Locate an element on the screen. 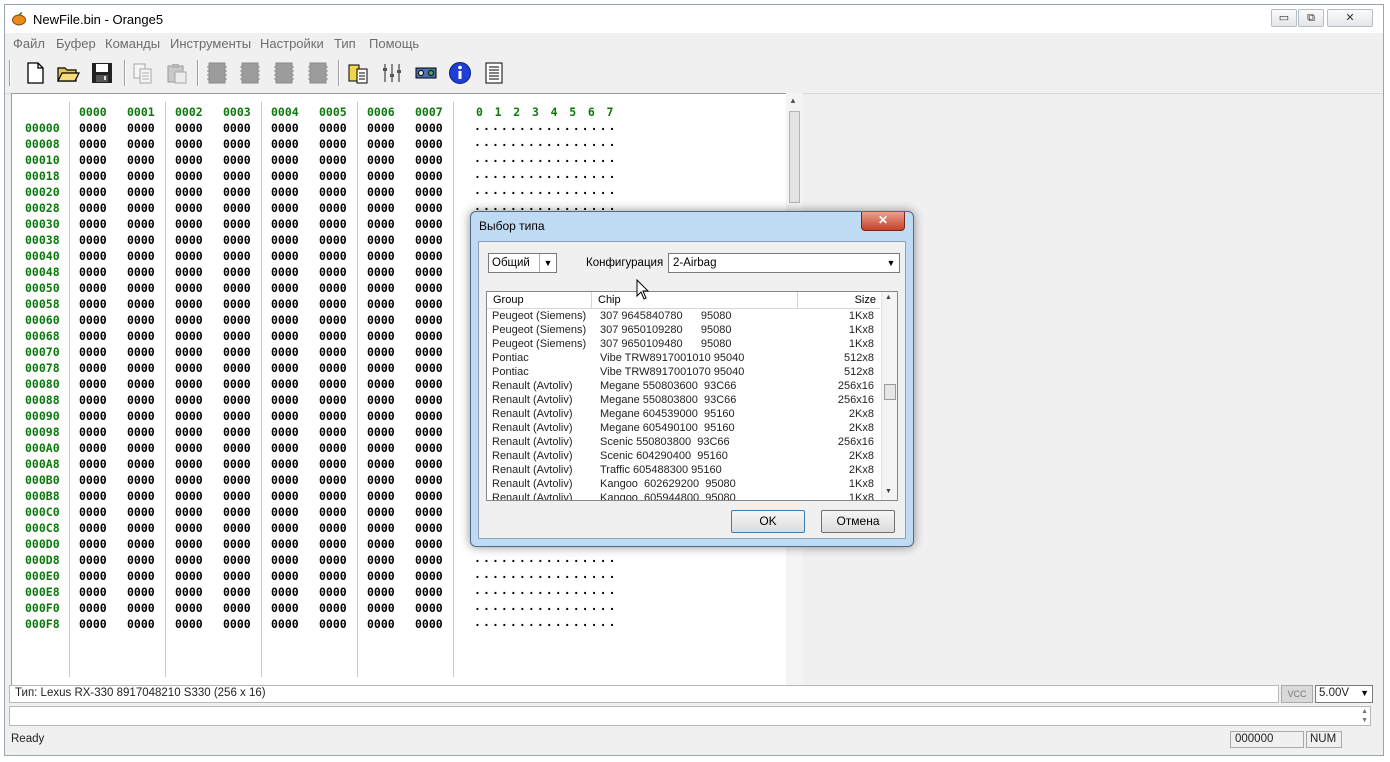 Image resolution: width=1390 pixels, height=762 pixels. paste-icon is located at coordinates (177, 73).